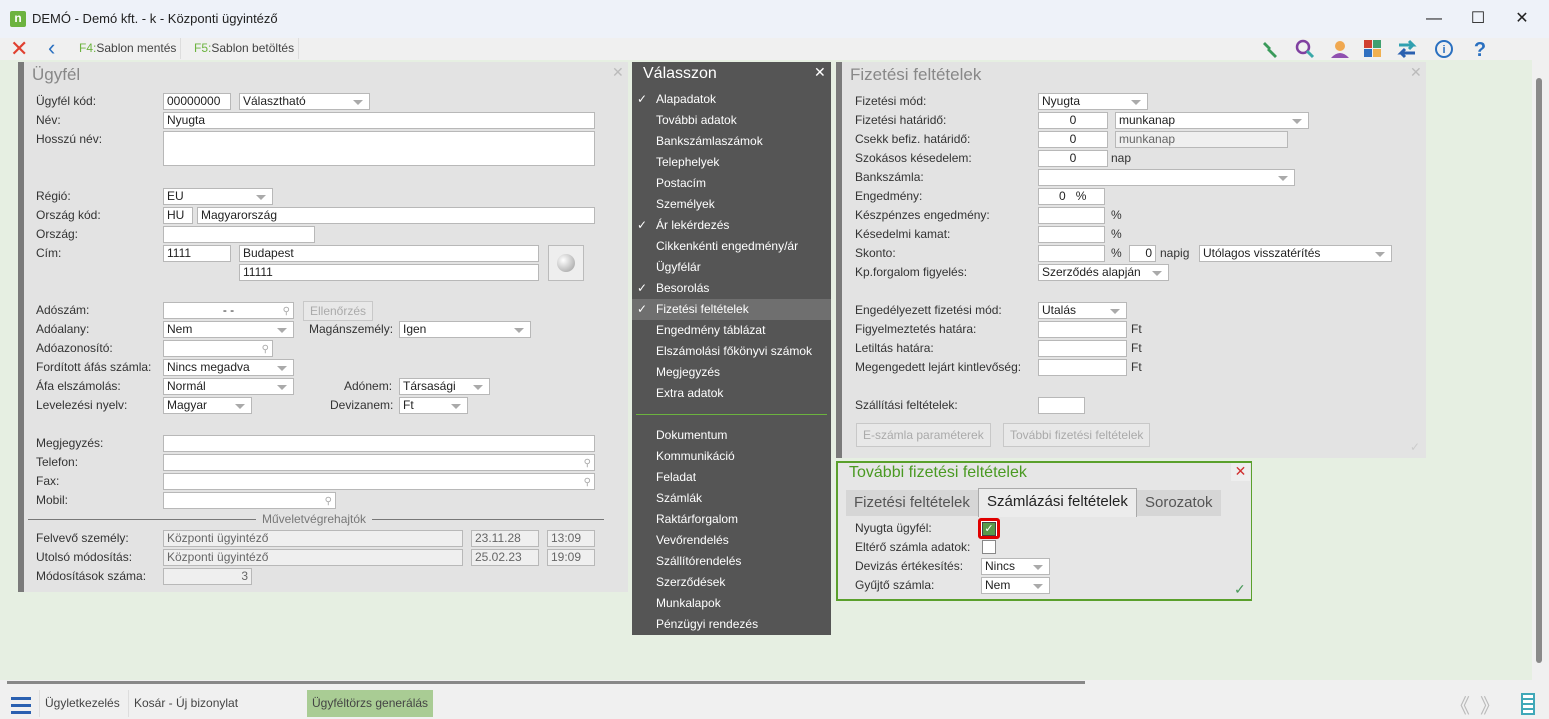 The height and width of the screenshot is (719, 1549). I want to click on delay-input: 0, so click(1073, 158).